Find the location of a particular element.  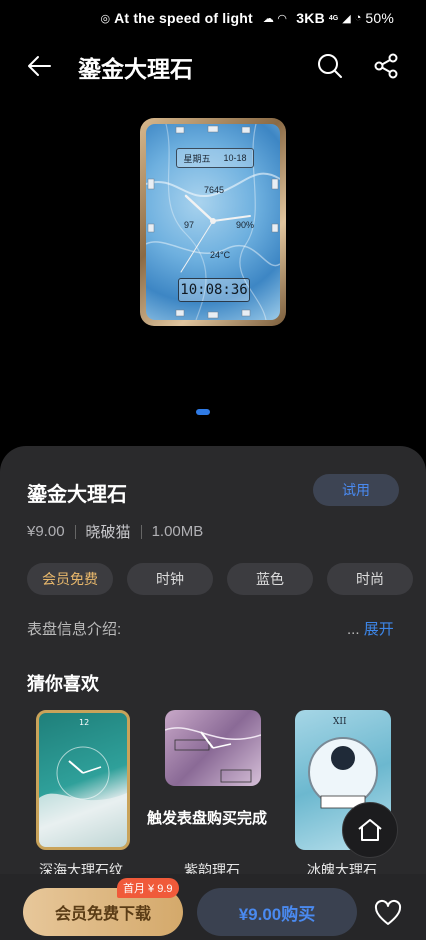

expand-link: 展开 is located at coordinates (379, 629).